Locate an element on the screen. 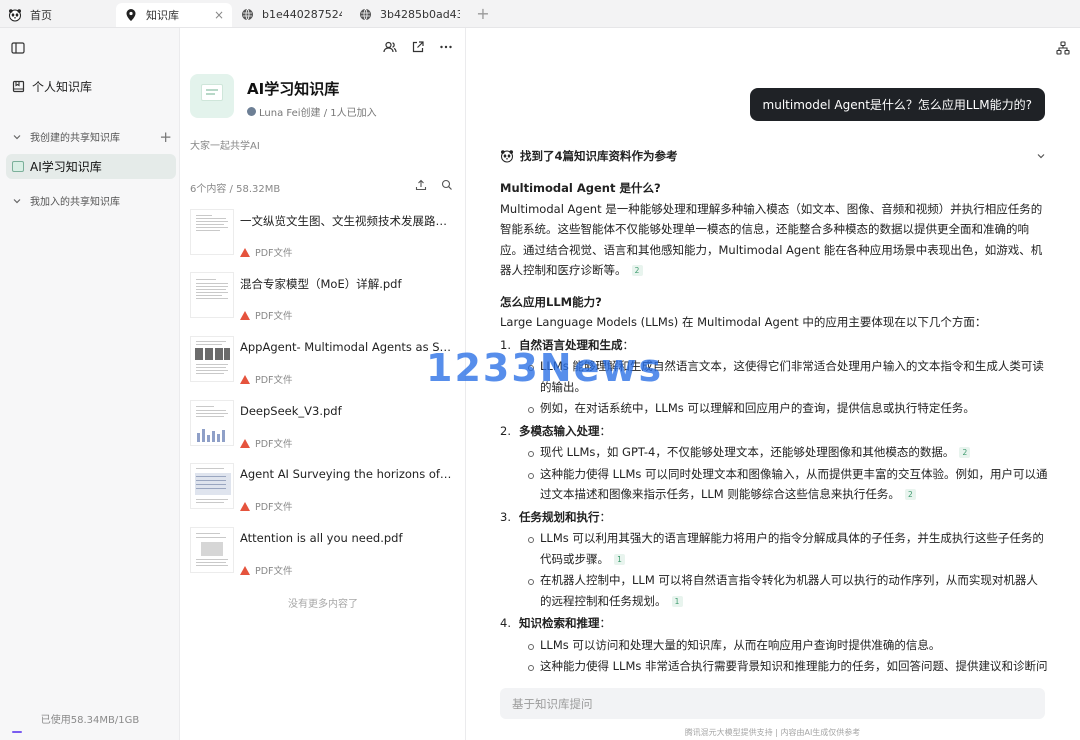 The width and height of the screenshot is (1080, 740). kb-toolbar is located at coordinates (418, 47).